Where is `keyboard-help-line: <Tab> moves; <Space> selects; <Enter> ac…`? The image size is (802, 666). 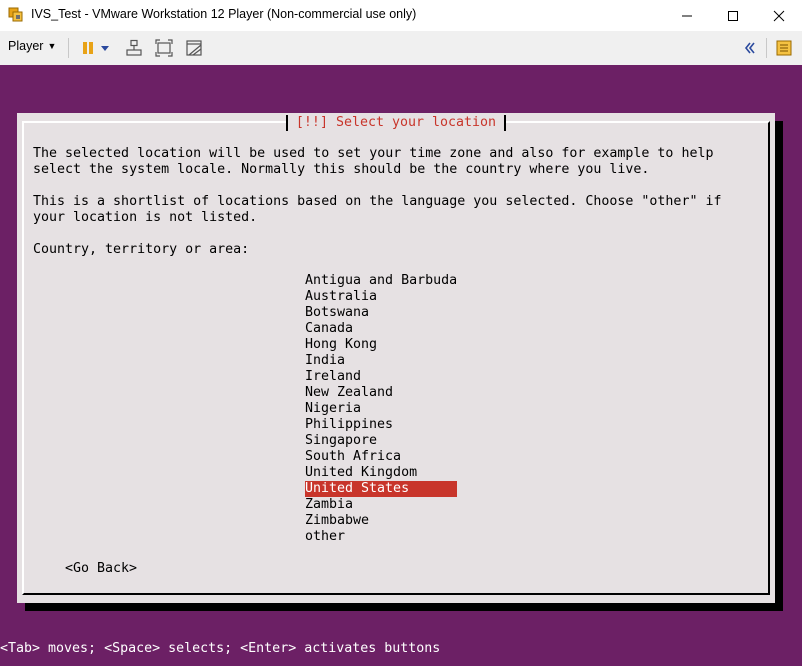 keyboard-help-line: <Tab> moves; <Space> selects; <Enter> ac… is located at coordinates (220, 648).